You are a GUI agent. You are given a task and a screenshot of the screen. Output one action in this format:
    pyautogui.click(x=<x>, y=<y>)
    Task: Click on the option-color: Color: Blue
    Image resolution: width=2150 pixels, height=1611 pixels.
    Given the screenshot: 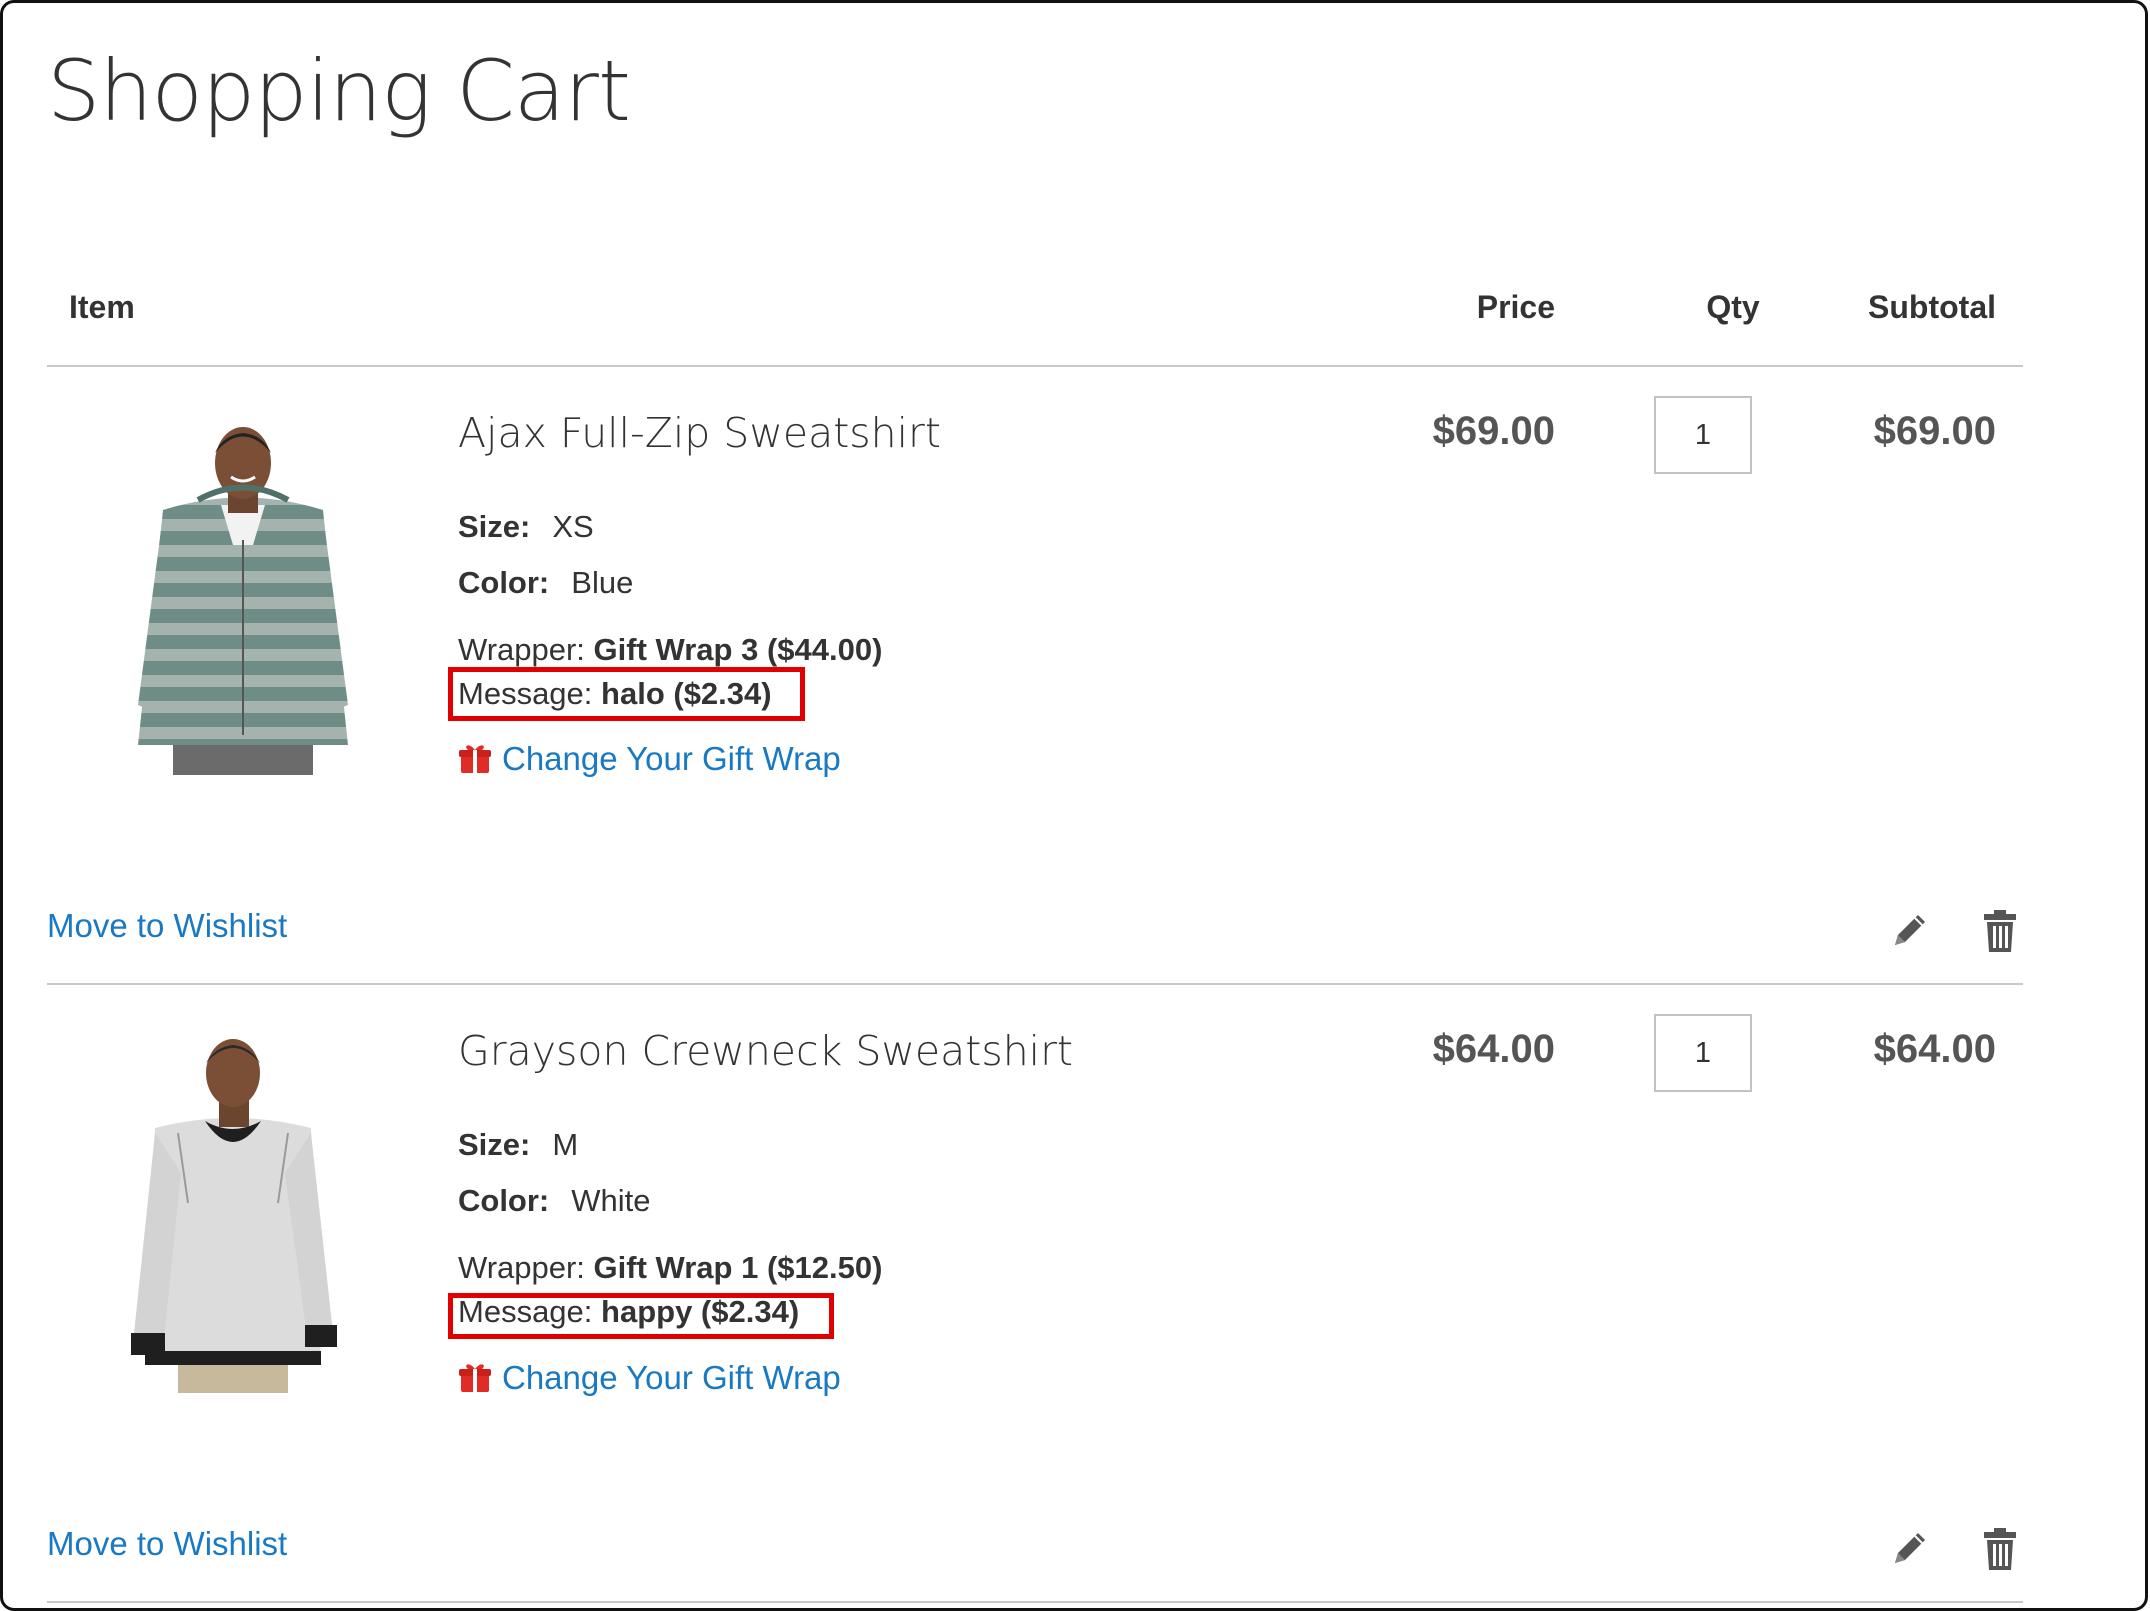 What is the action you would take?
    pyautogui.click(x=545, y=583)
    